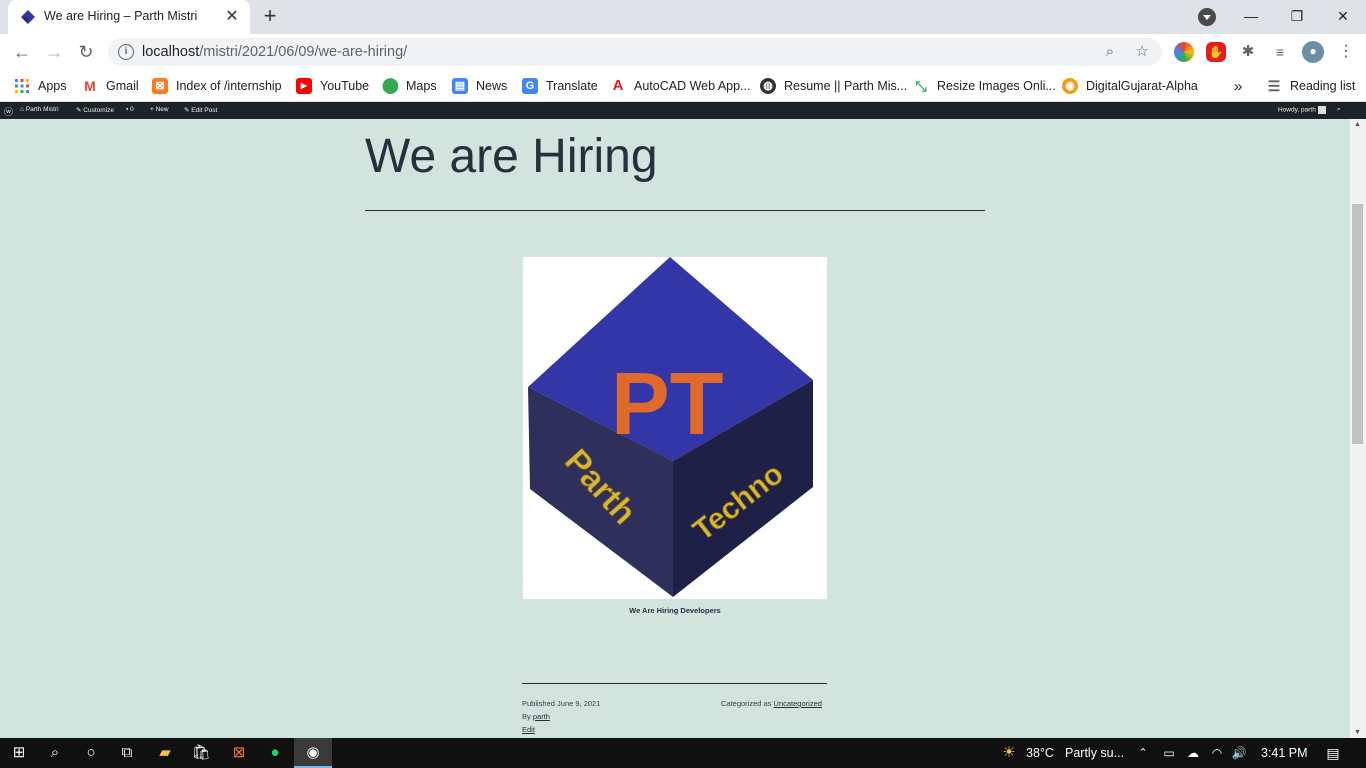  I want to click on tab-title: We are Hiring – Parth Mistri, so click(121, 16).